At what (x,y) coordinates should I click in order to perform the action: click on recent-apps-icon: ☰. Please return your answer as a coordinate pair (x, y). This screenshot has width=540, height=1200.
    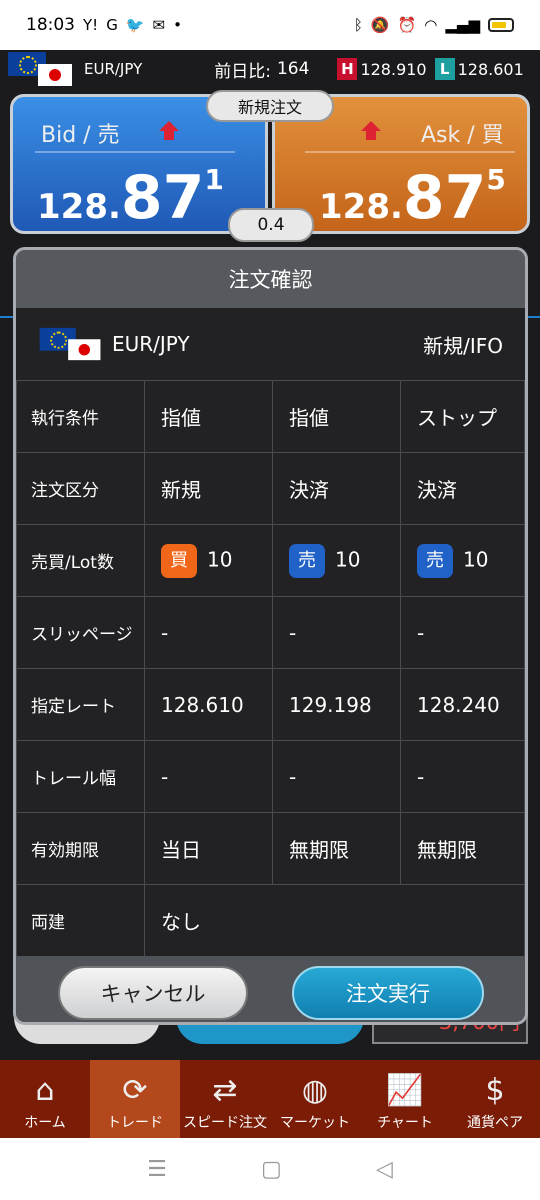
    Looking at the image, I should click on (157, 1169).